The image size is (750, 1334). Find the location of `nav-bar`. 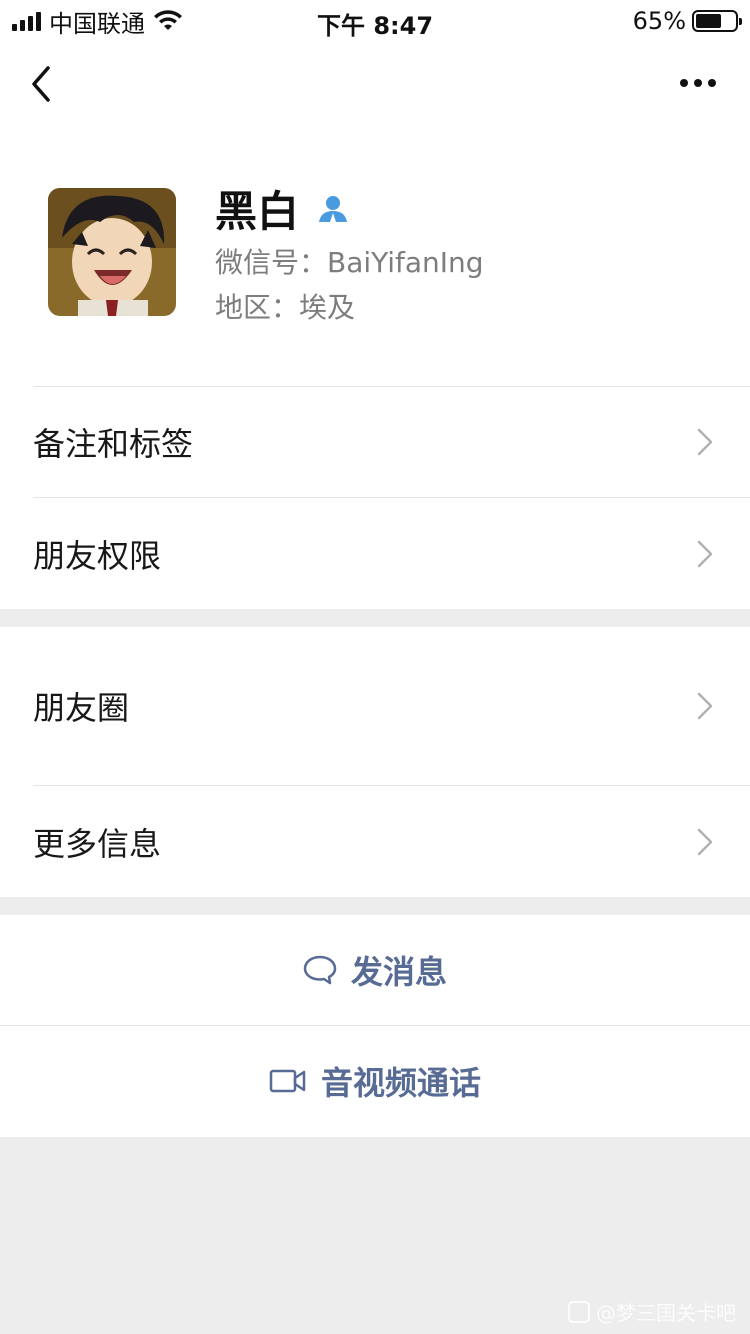

nav-bar is located at coordinates (375, 84).